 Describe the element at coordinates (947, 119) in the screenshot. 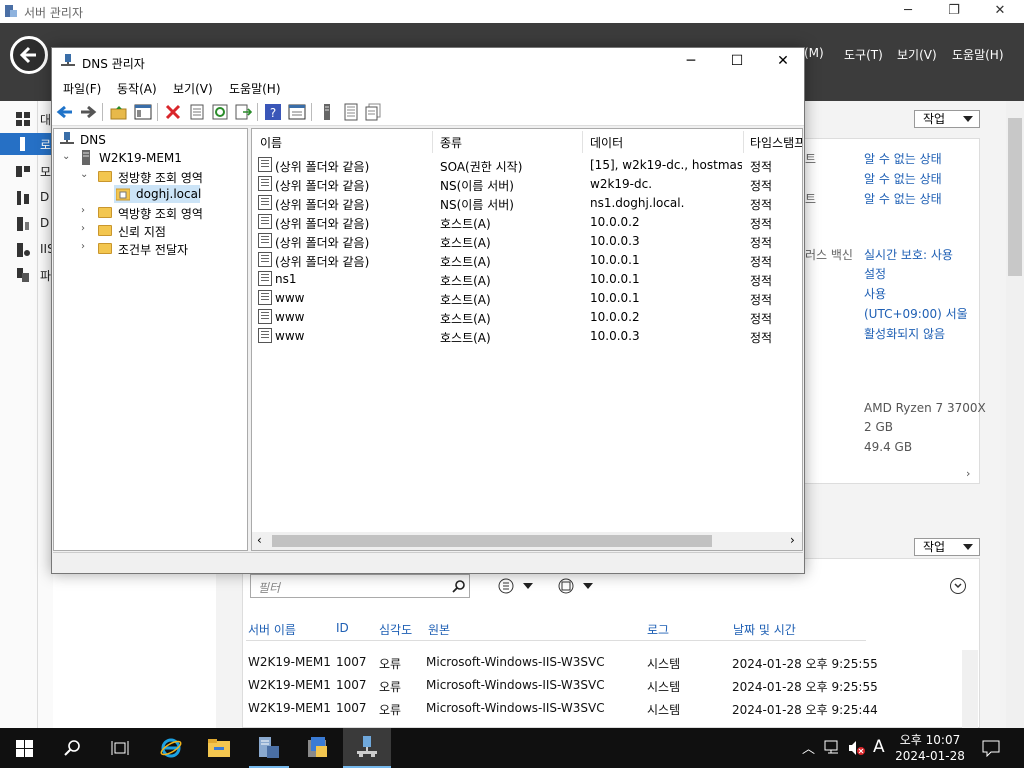

I see `properties-tasks-button: 작업` at that location.